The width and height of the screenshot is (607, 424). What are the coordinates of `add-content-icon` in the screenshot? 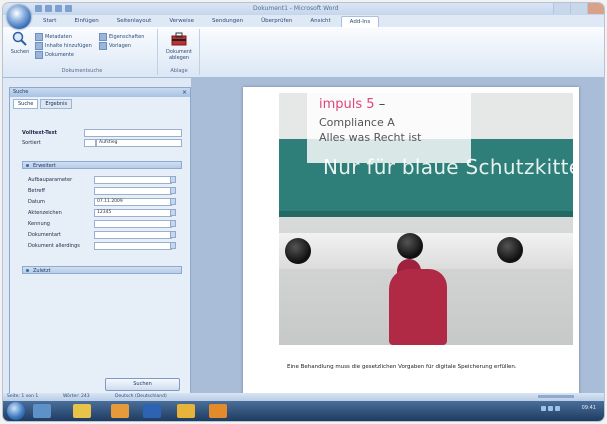 It's located at (39, 46).